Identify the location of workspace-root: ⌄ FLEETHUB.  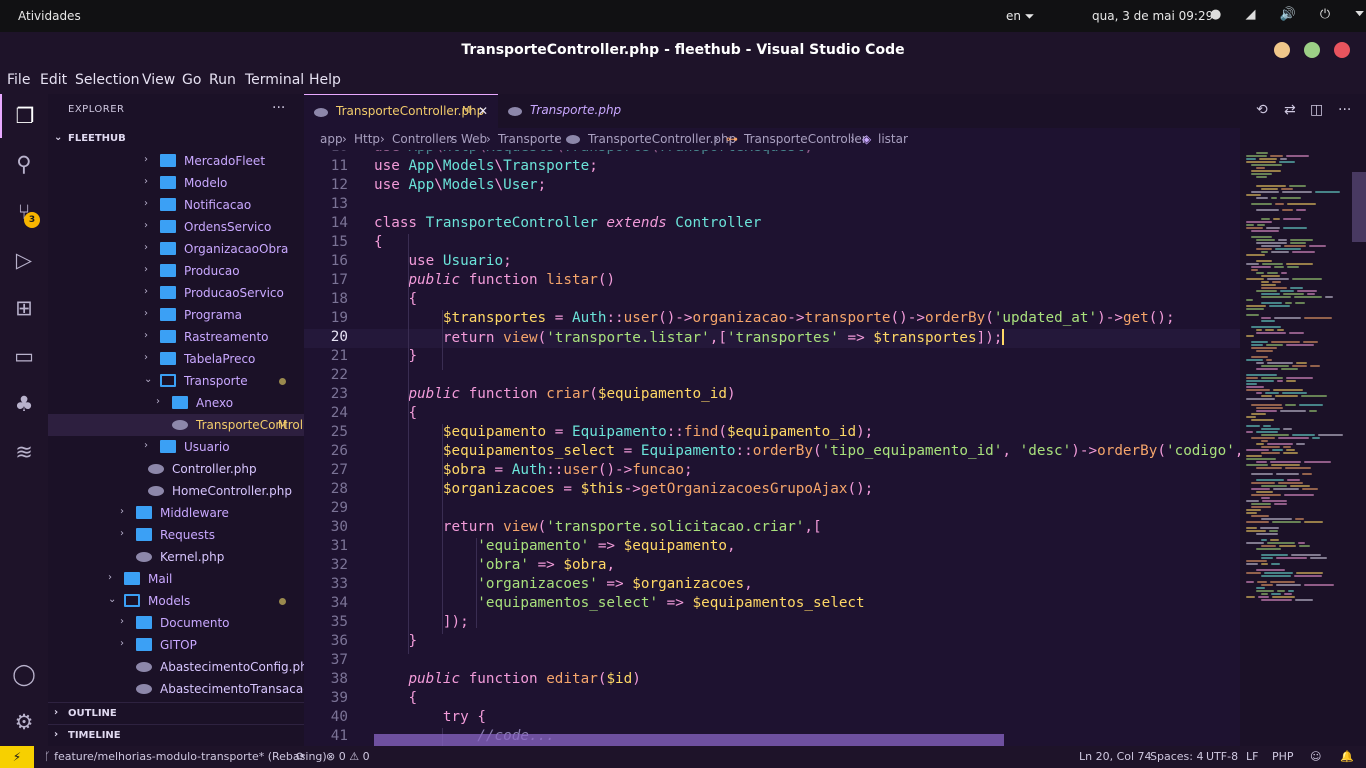
(176, 139).